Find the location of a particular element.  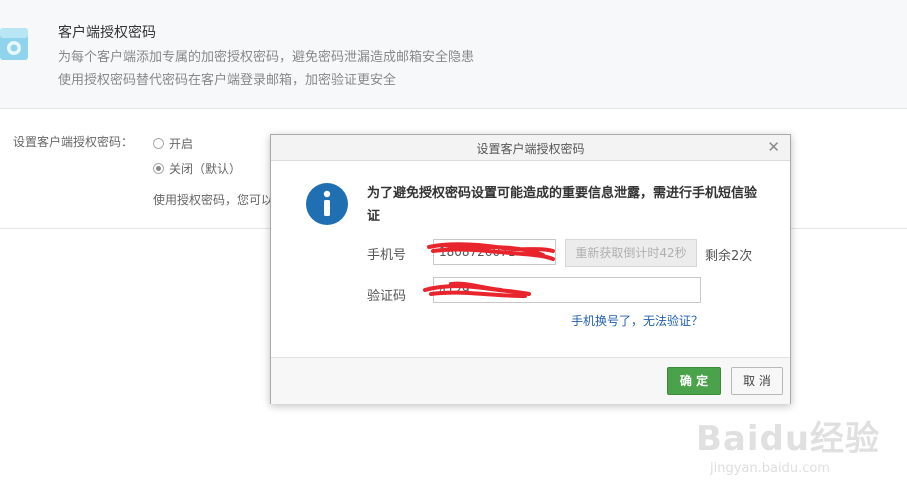

close-icon: ✕ is located at coordinates (773, 147).